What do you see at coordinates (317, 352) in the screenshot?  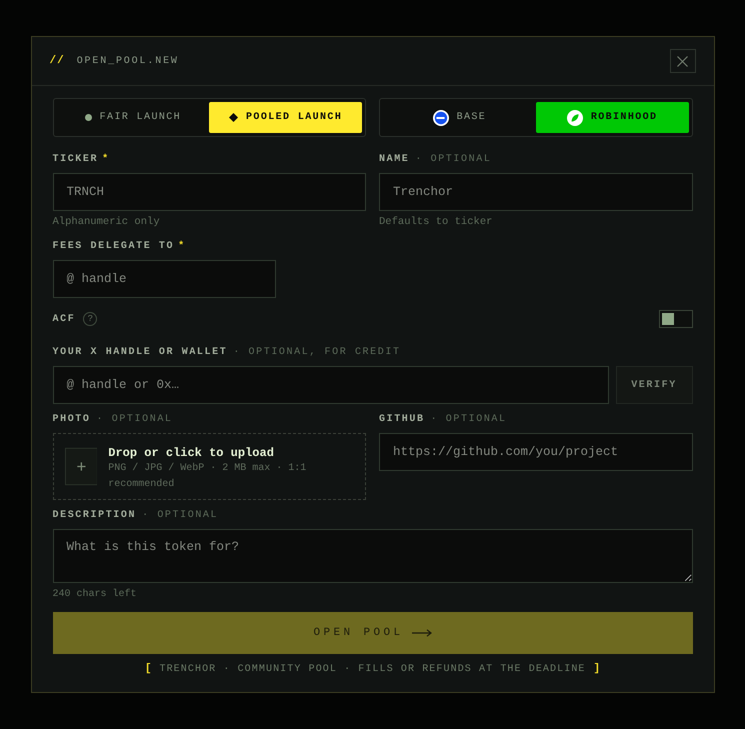 I see `optional-note: · OPTIONAL, FOR CREDIT` at bounding box center [317, 352].